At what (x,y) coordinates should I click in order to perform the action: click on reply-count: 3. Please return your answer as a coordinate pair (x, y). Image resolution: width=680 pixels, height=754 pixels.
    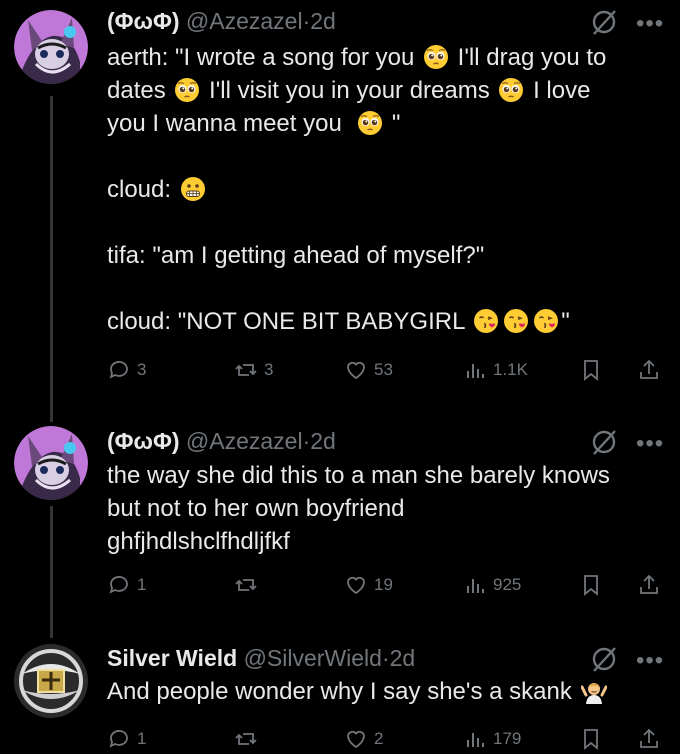
    Looking at the image, I should click on (142, 369).